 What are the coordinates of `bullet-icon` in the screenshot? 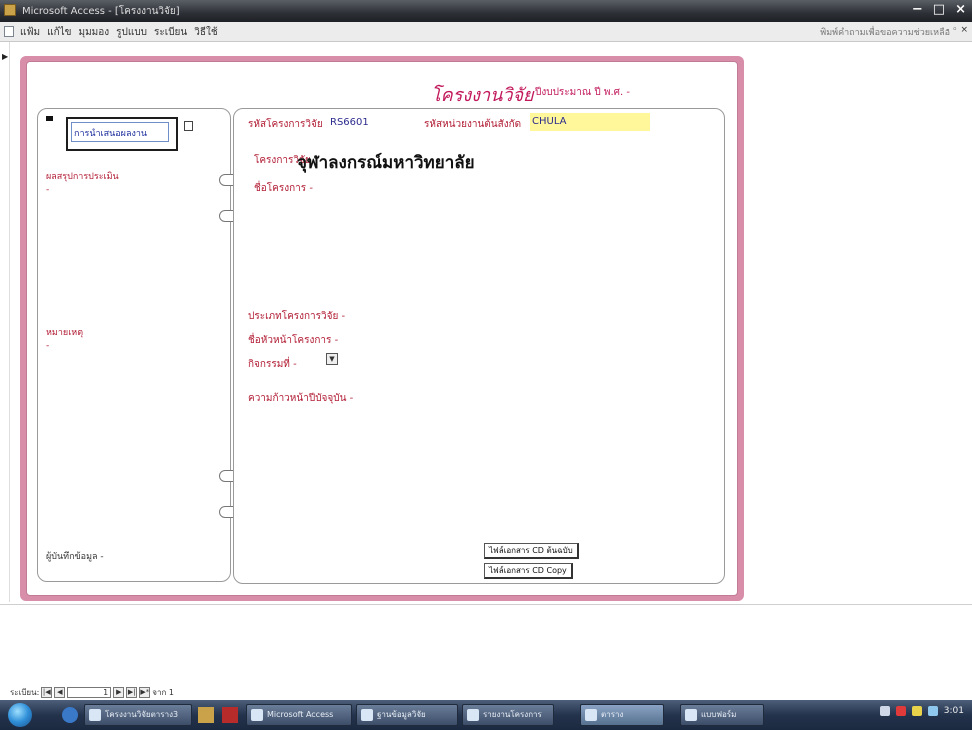 It's located at (49, 118).